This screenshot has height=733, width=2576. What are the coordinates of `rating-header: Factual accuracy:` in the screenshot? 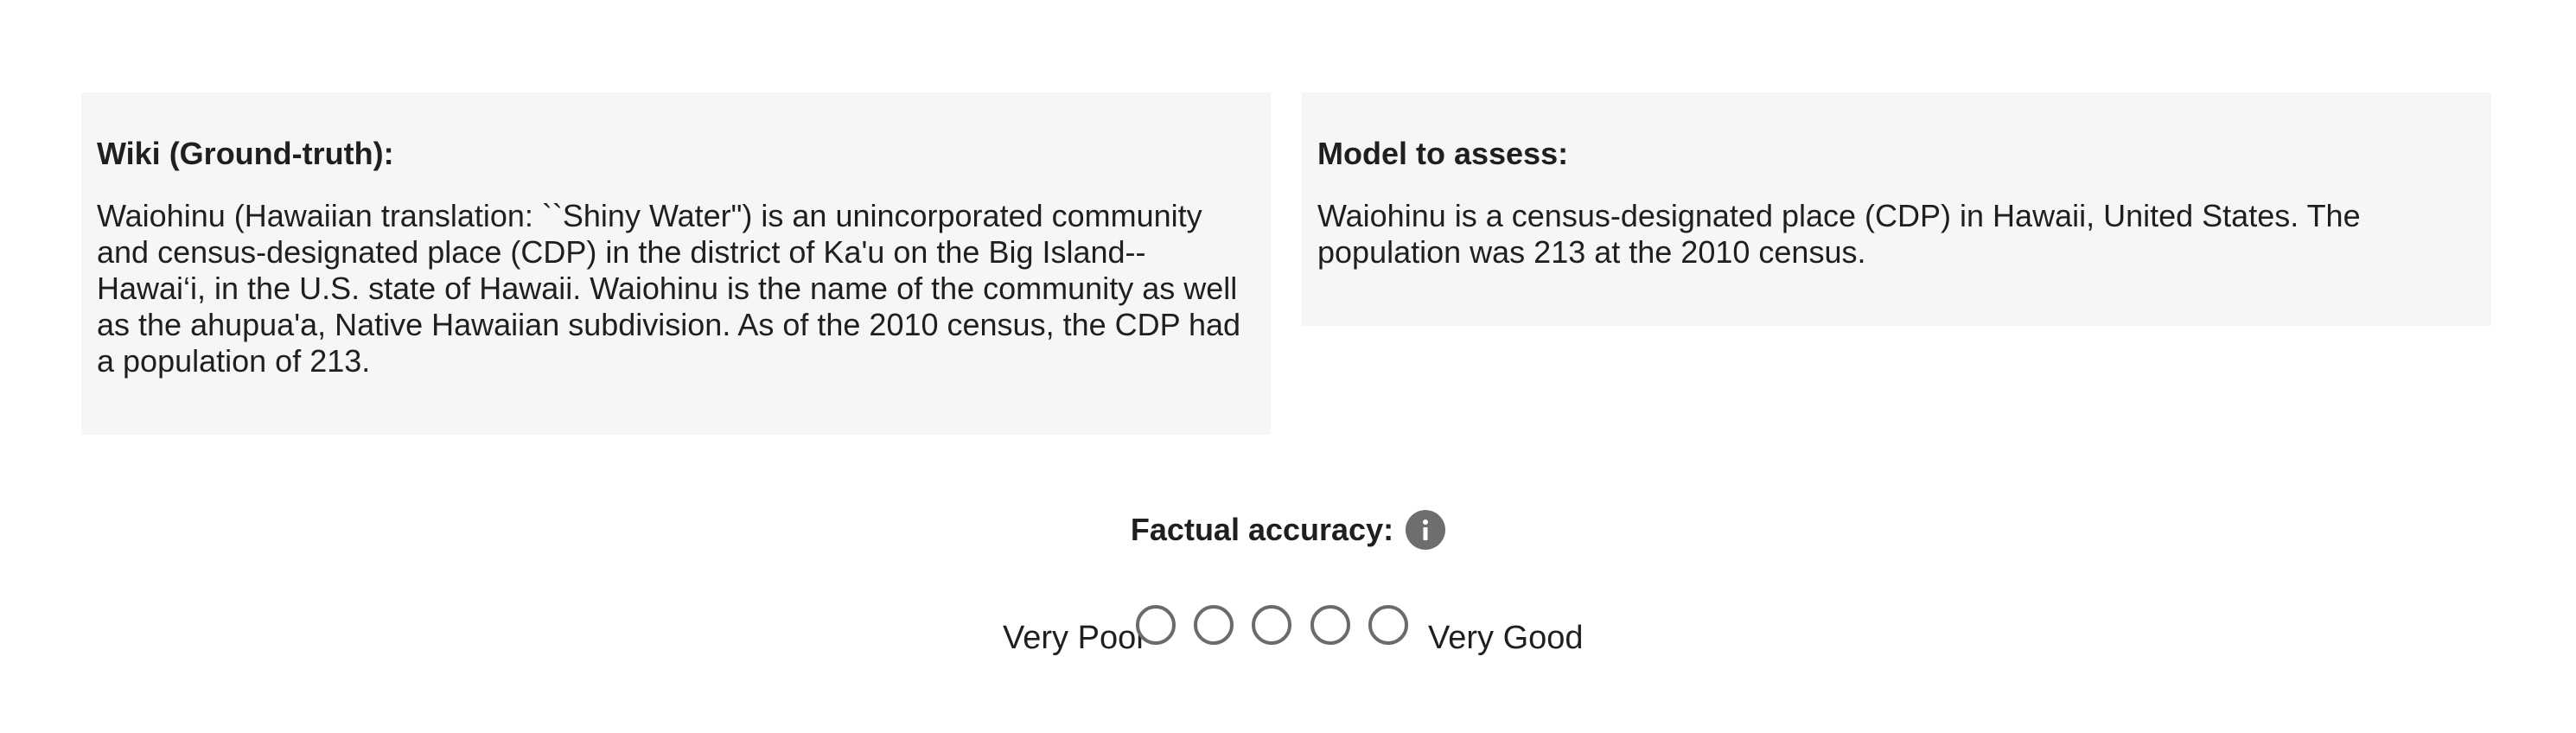 It's located at (1288, 530).